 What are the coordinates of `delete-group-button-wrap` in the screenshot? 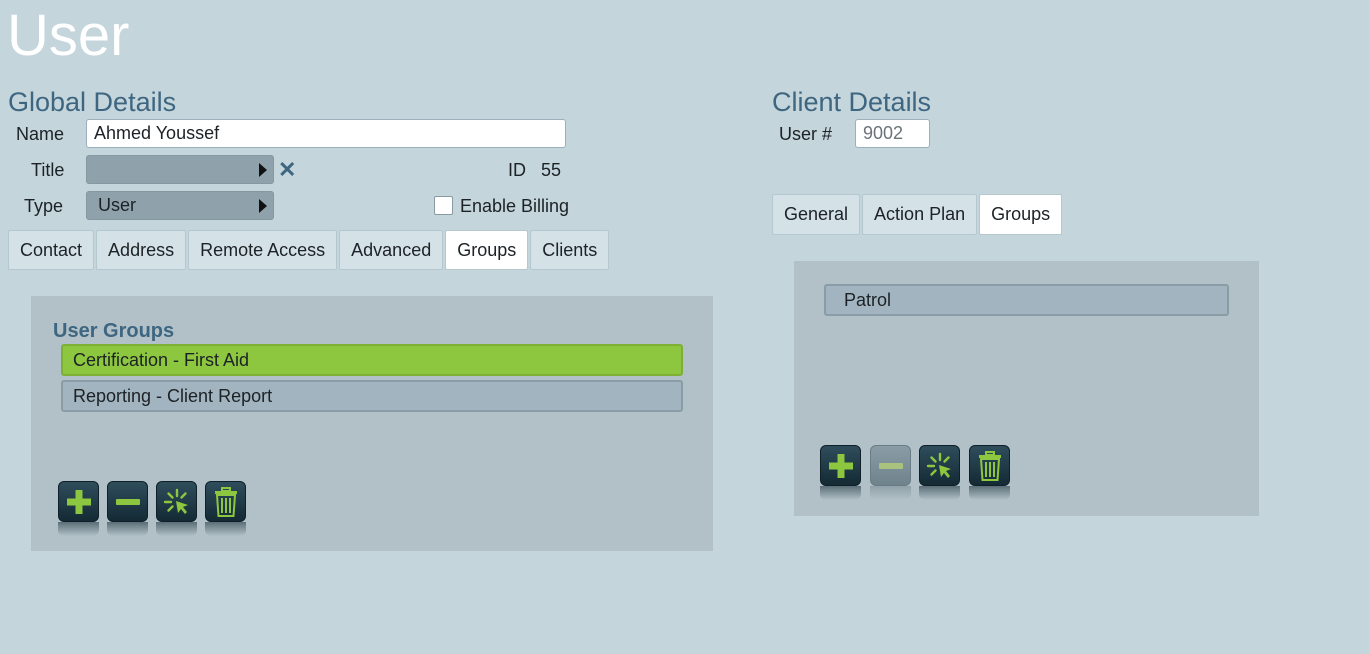 It's located at (225, 508).